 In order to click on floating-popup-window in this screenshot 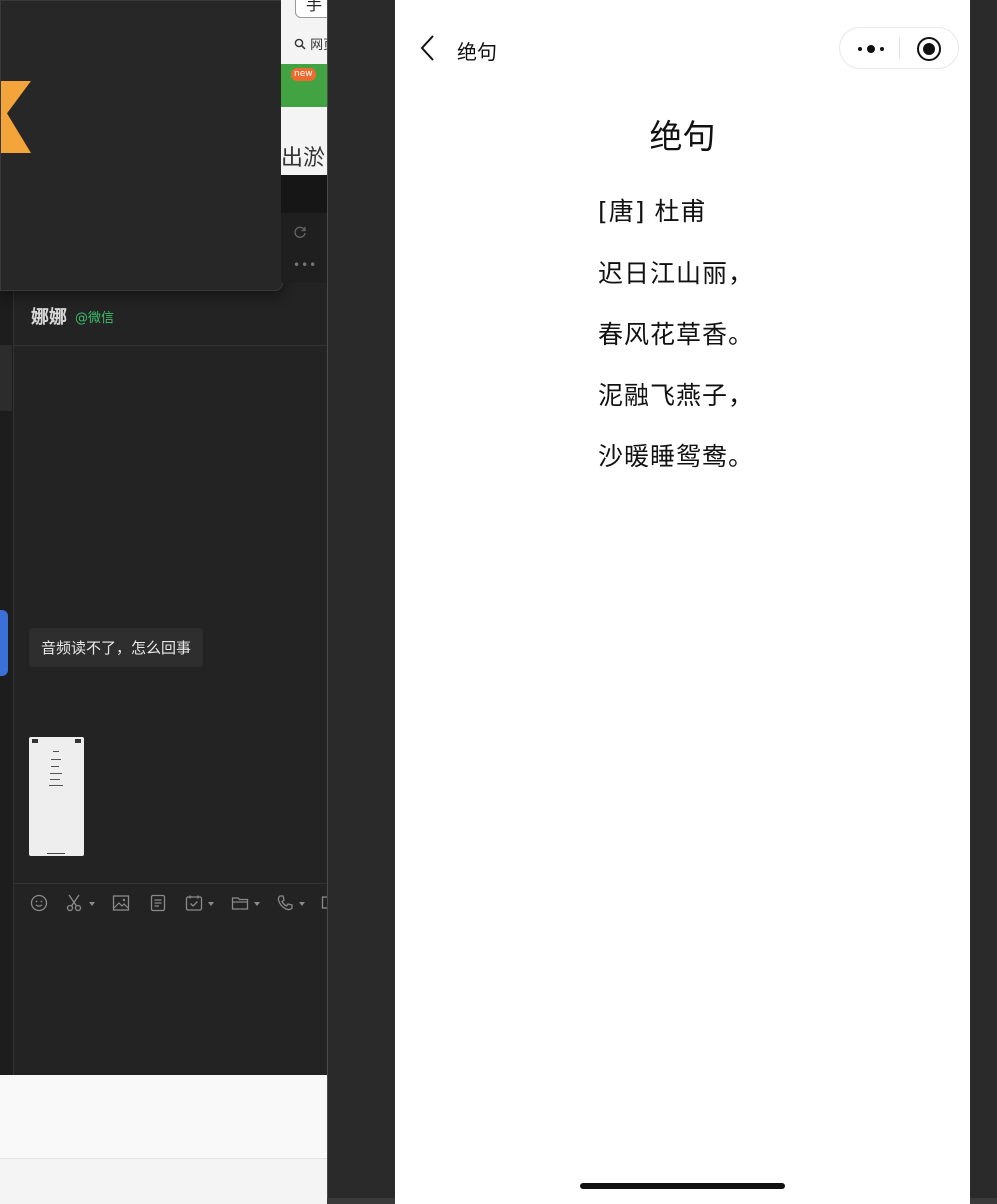, I will do `click(141, 145)`.